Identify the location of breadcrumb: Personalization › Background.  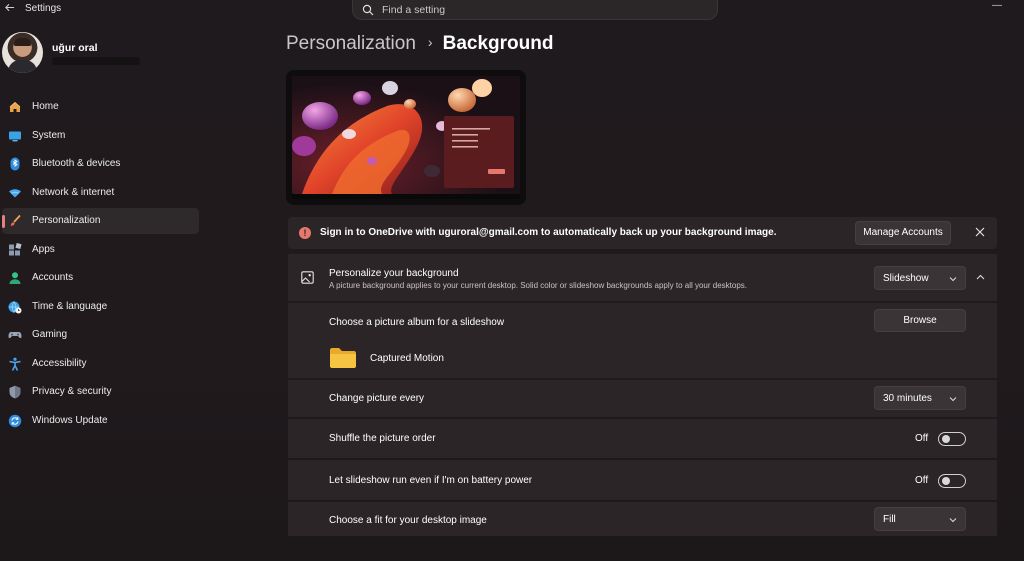
(419, 46).